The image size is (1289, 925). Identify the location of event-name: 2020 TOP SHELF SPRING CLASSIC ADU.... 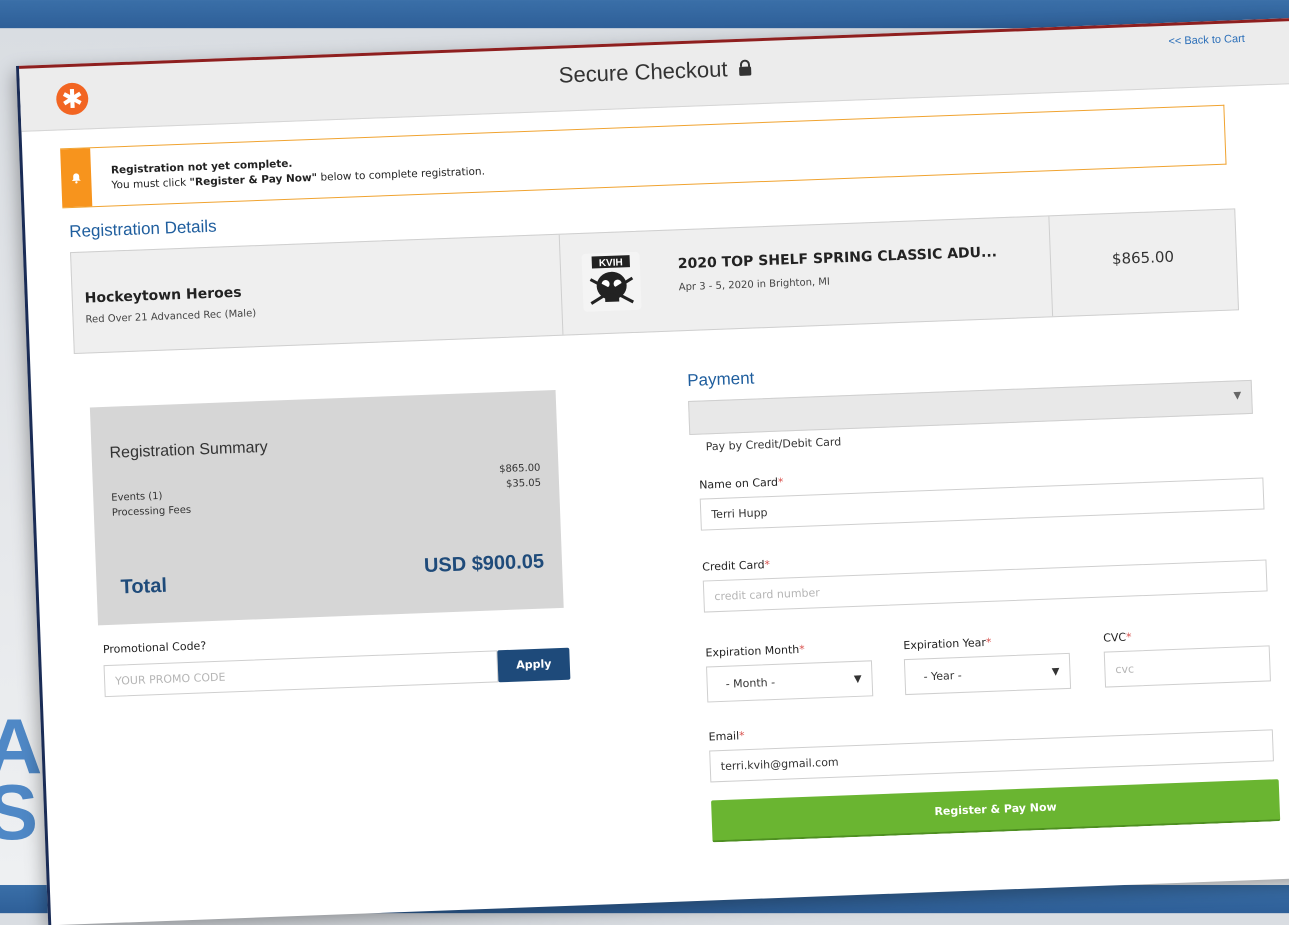
(837, 258).